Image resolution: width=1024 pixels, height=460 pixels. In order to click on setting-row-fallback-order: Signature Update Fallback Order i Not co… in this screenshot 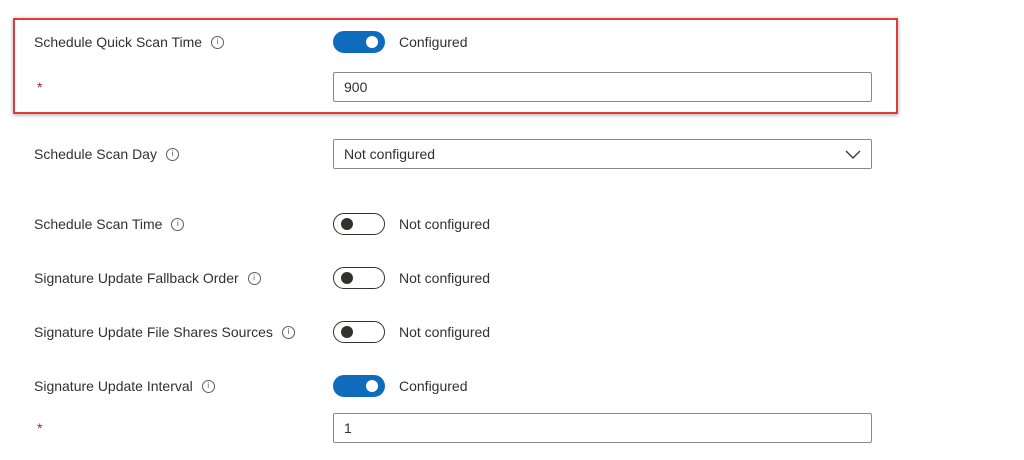, I will do `click(512, 278)`.